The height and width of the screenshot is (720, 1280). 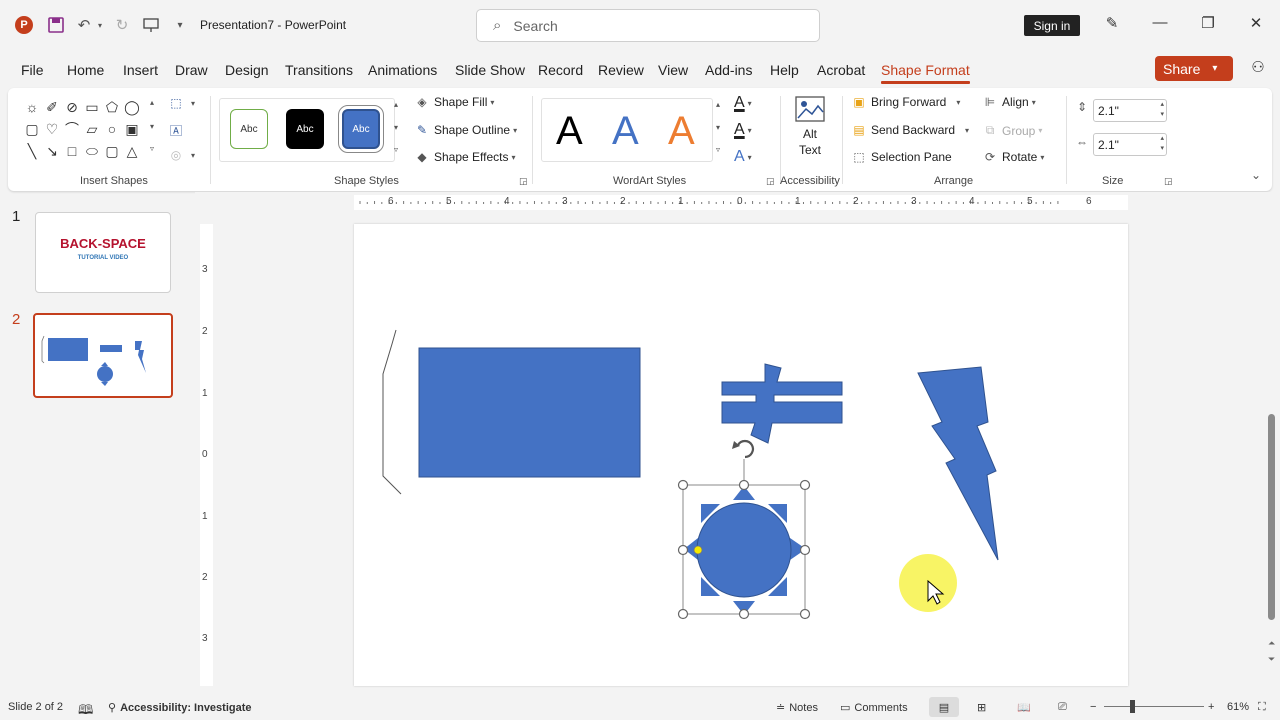 I want to click on bracket-line-shape, so click(x=392, y=412).